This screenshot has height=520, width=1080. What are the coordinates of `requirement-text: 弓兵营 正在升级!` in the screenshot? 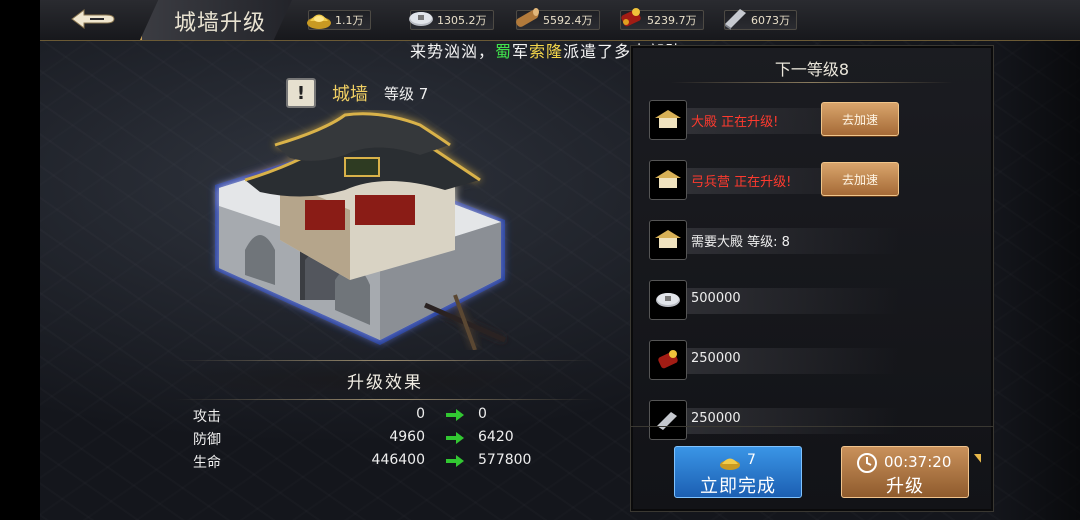 It's located at (741, 182).